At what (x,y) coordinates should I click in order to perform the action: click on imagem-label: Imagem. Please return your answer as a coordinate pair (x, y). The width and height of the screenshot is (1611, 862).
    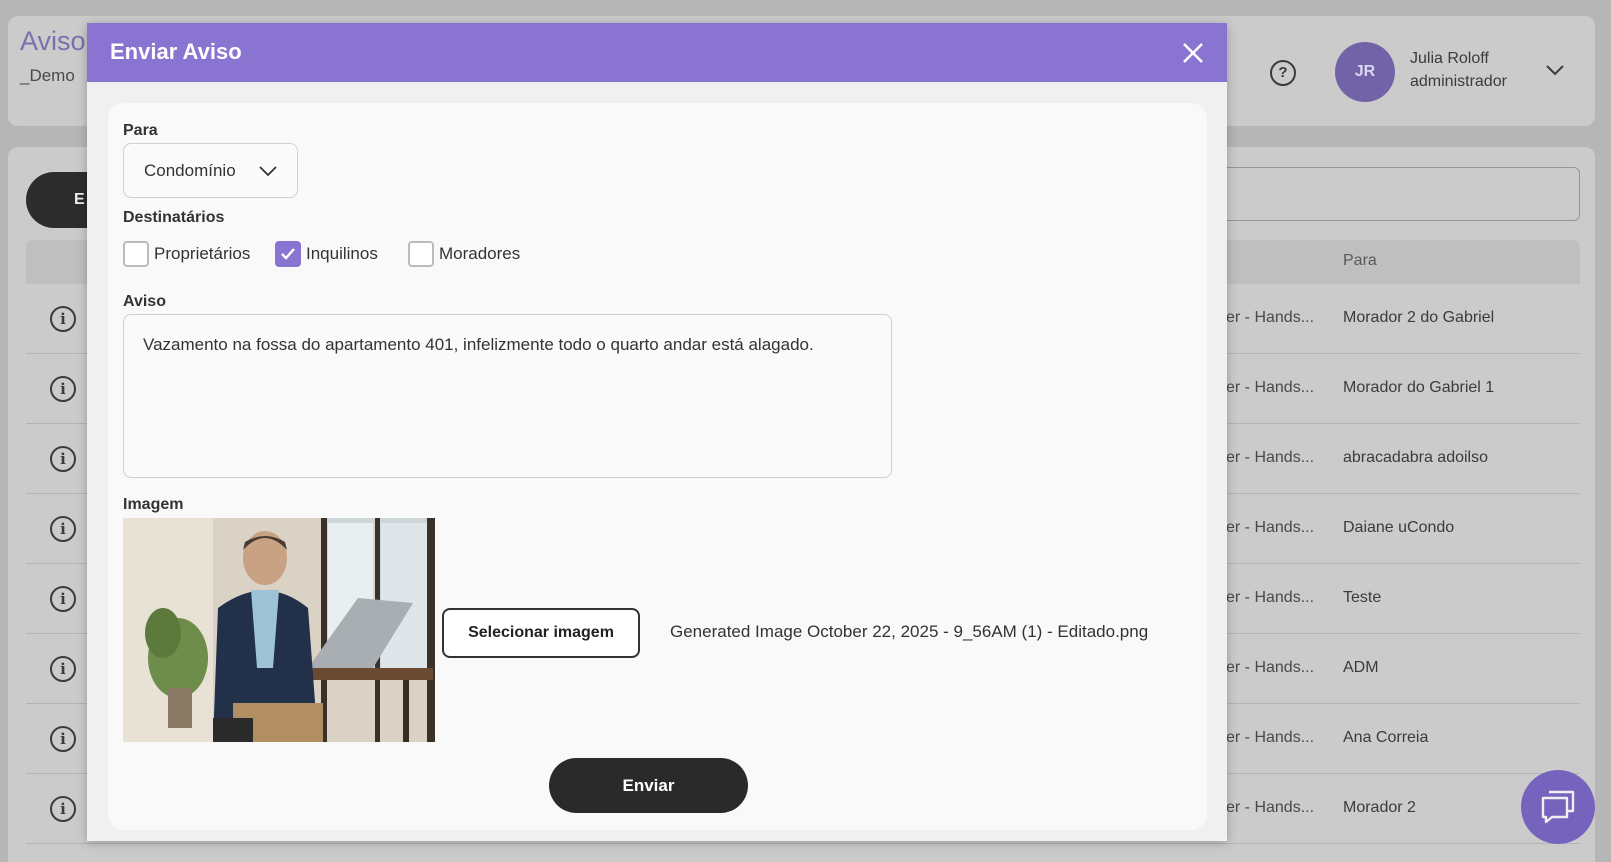
    Looking at the image, I should click on (153, 504).